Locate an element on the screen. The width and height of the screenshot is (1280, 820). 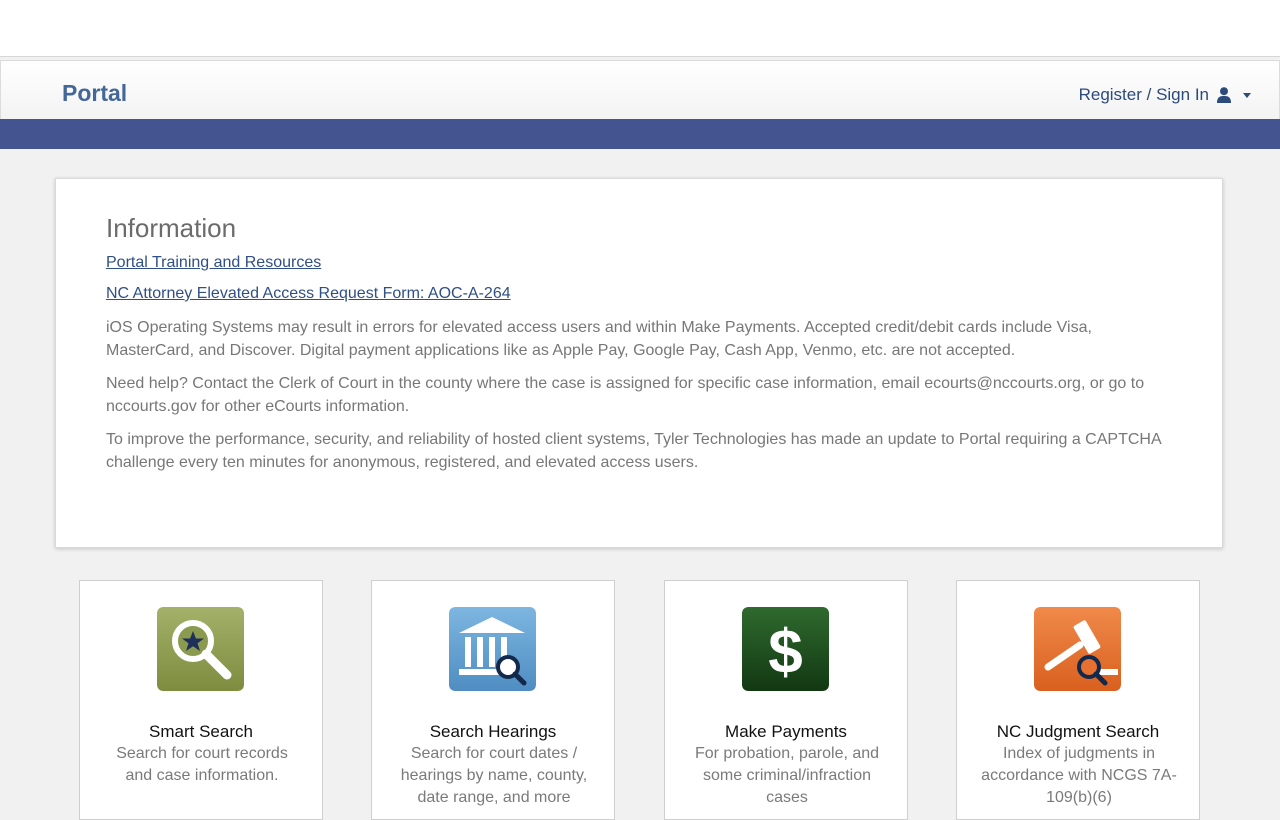
register-signin-menu: Register / Sign In is located at coordinates (1165, 95).